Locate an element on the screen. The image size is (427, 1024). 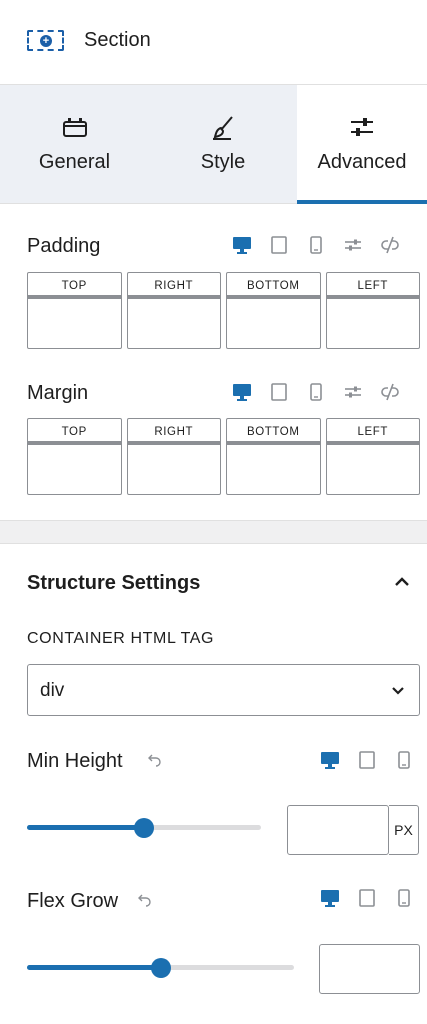
section-block-icon: + is located at coordinates (45, 40).